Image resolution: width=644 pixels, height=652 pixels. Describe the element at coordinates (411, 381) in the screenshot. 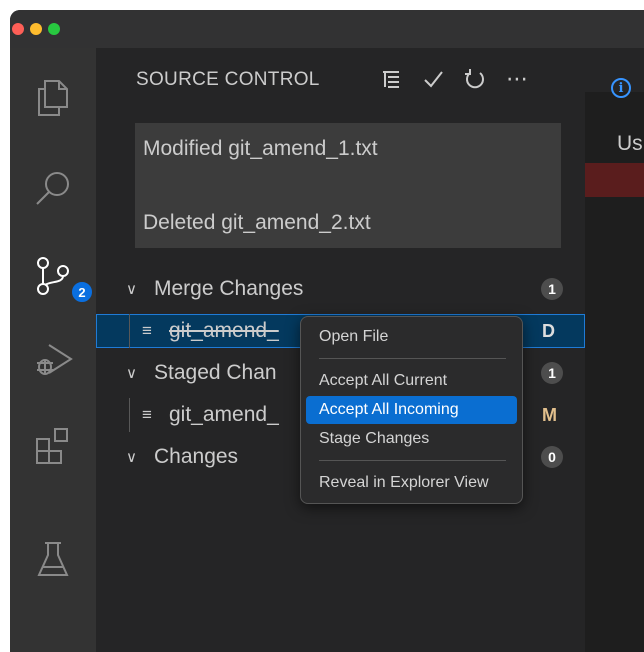

I see `menu-item-accept-all-current: Accept All Current` at that location.